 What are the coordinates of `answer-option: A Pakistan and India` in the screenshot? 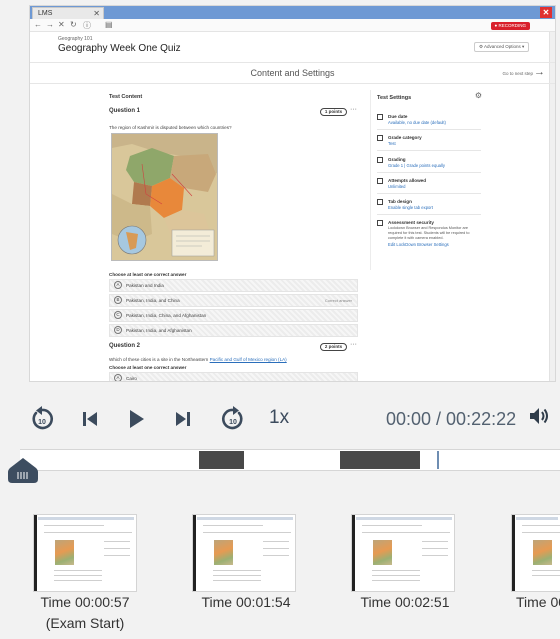 It's located at (233, 285).